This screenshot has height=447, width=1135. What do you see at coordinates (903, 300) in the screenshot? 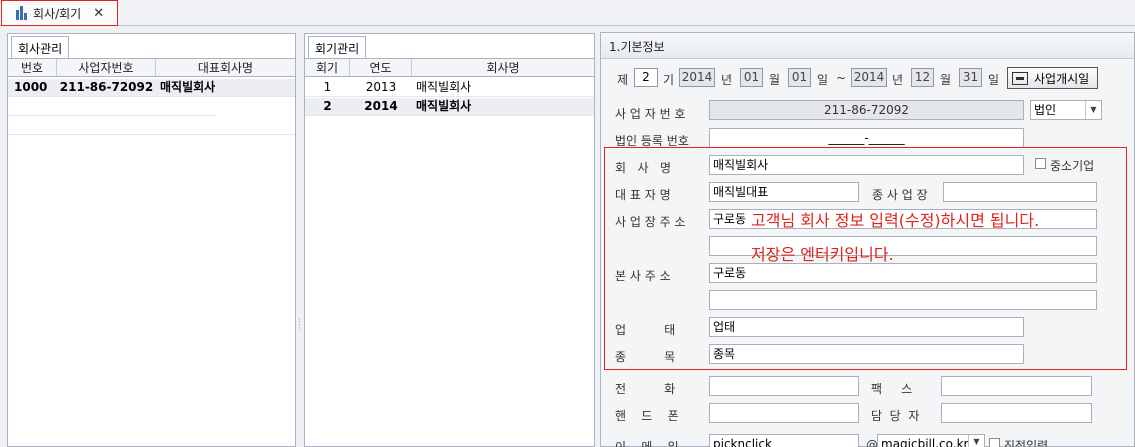
I see `hq-addr2-field` at bounding box center [903, 300].